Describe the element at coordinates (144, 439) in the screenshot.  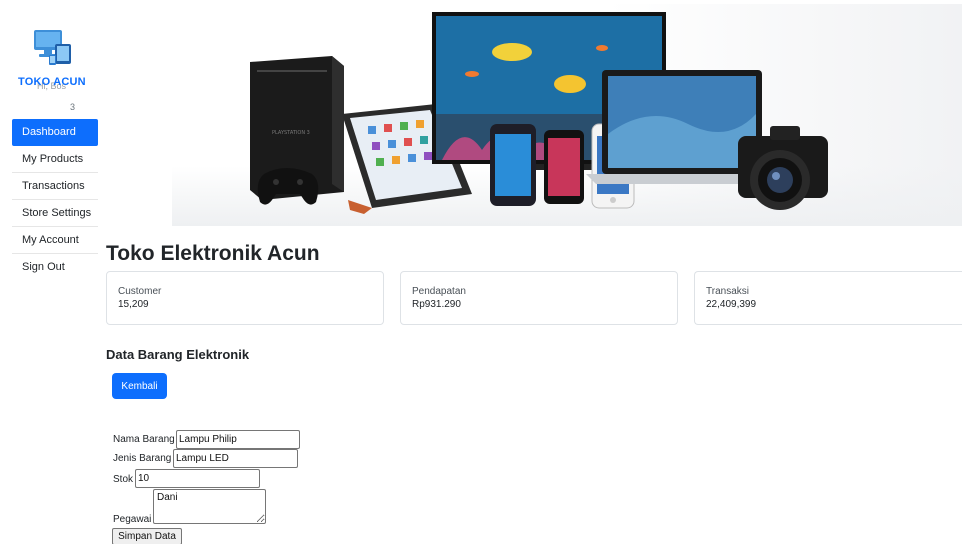
I see `nama-barang-label: Nama Barang` at that location.